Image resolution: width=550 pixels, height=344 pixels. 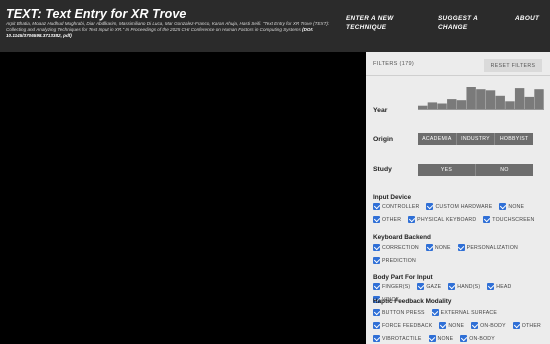 I want to click on filter-checkbox: CONTROLLER, so click(x=396, y=206).